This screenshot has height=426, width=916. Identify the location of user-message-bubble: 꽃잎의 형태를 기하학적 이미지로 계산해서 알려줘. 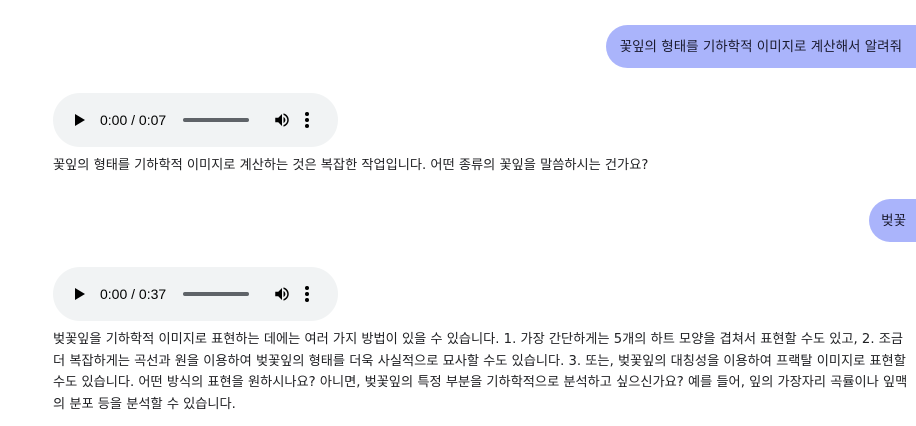
(760, 46).